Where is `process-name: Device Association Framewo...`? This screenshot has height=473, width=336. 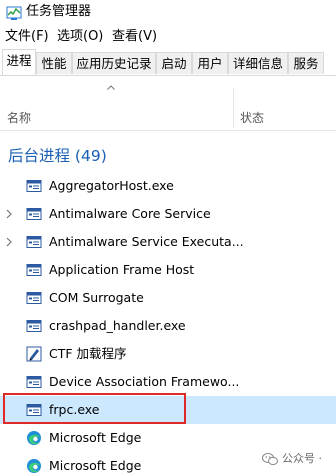 process-name: Device Association Framewo... is located at coordinates (144, 381).